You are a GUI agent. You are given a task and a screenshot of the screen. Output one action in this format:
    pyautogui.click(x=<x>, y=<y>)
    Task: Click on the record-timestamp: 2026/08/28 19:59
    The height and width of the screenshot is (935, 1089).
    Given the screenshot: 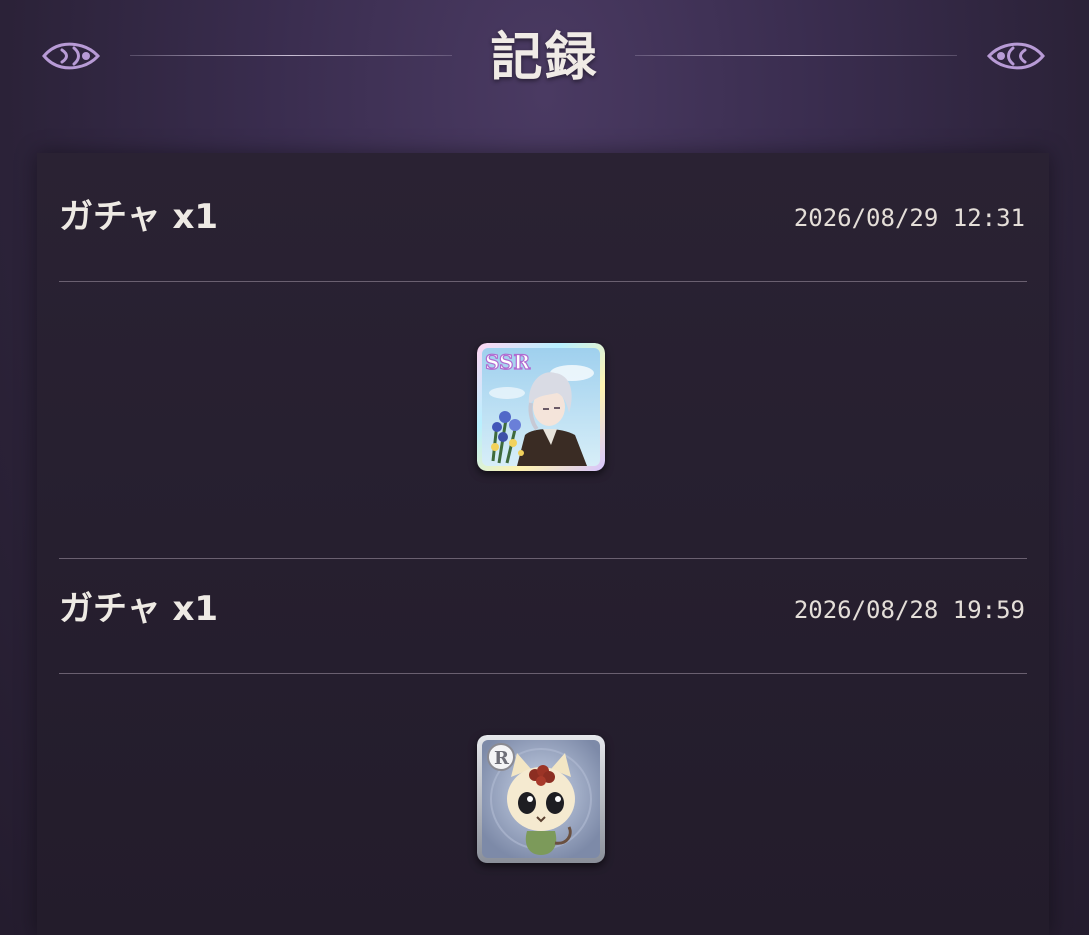 What is the action you would take?
    pyautogui.click(x=909, y=610)
    